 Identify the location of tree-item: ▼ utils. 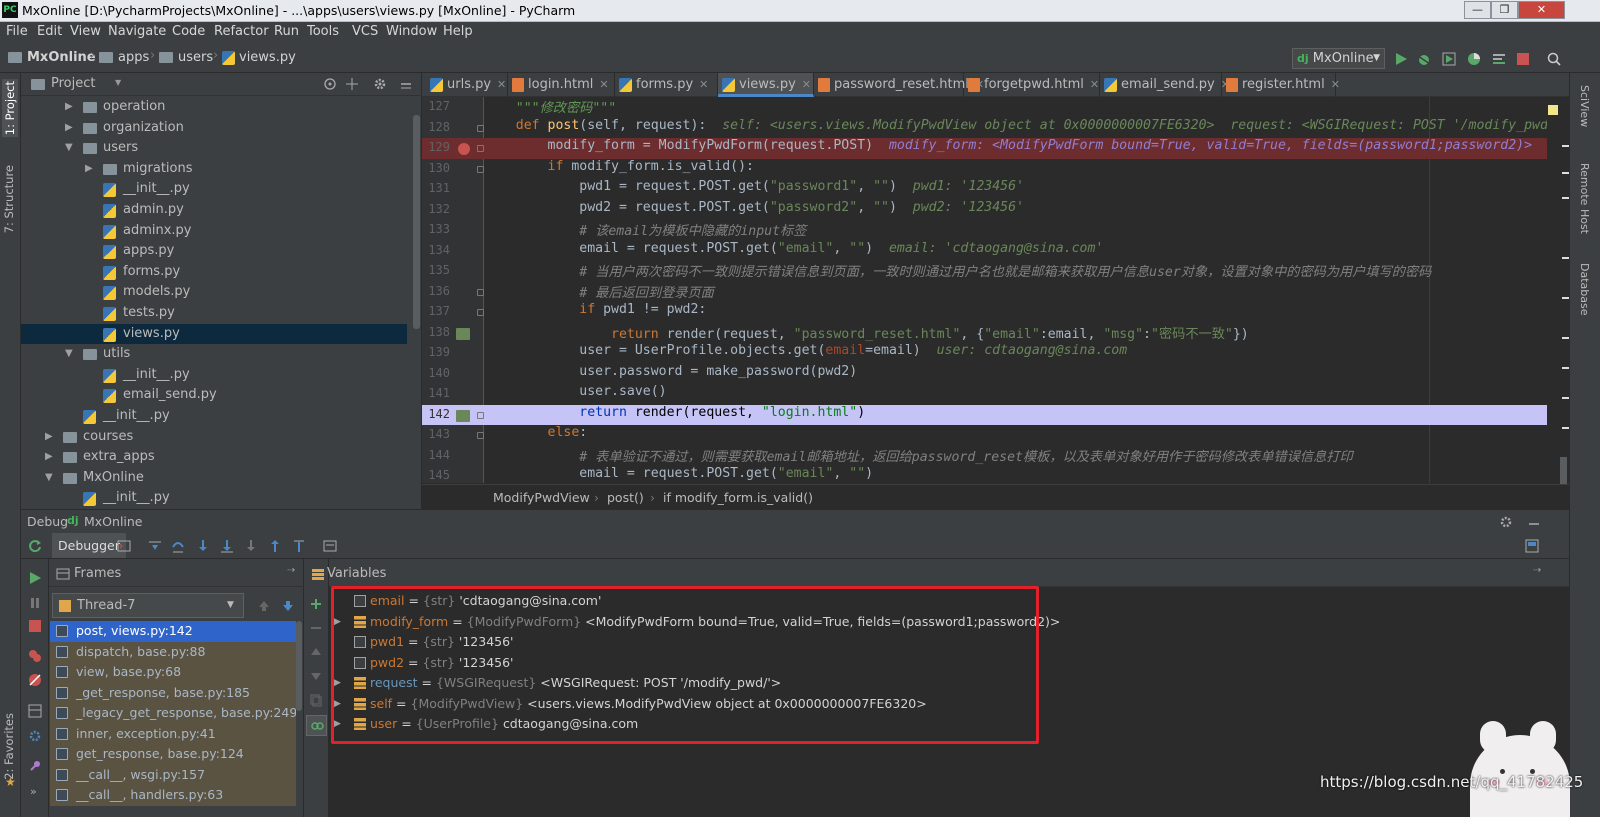
(214, 354).